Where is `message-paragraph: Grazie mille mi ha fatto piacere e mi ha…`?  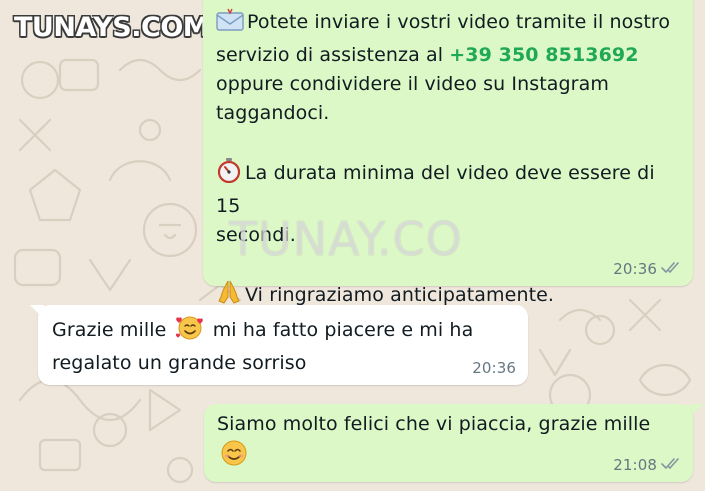
message-paragraph: Grazie mille mi ha fatto piacere e mi ha… is located at coordinates (283, 346).